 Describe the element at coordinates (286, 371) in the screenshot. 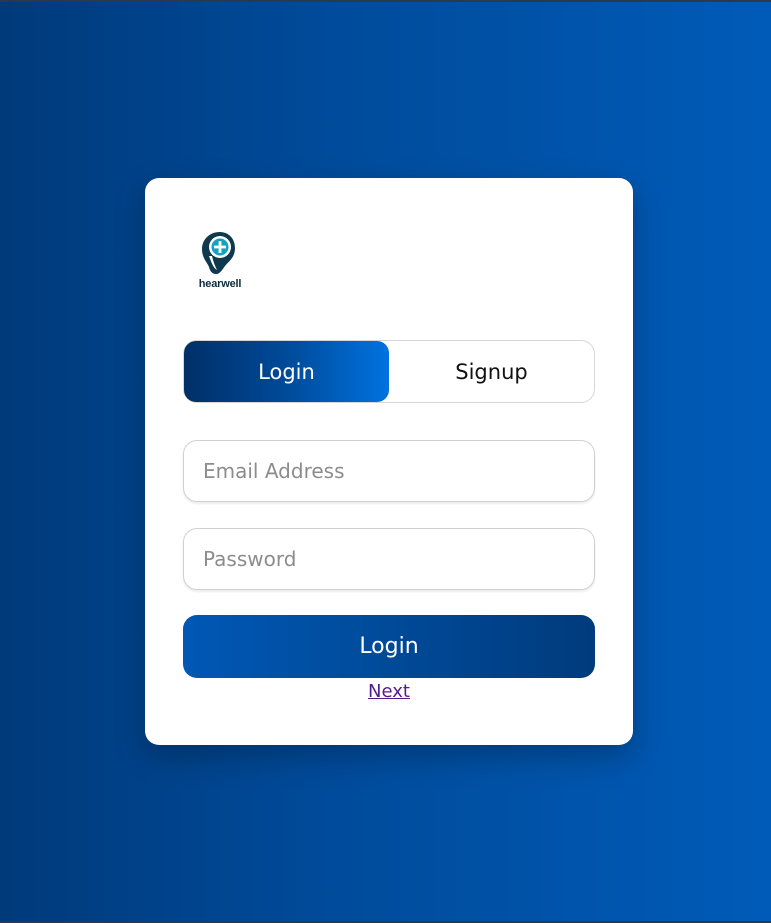

I see `tab-login: Login` at that location.